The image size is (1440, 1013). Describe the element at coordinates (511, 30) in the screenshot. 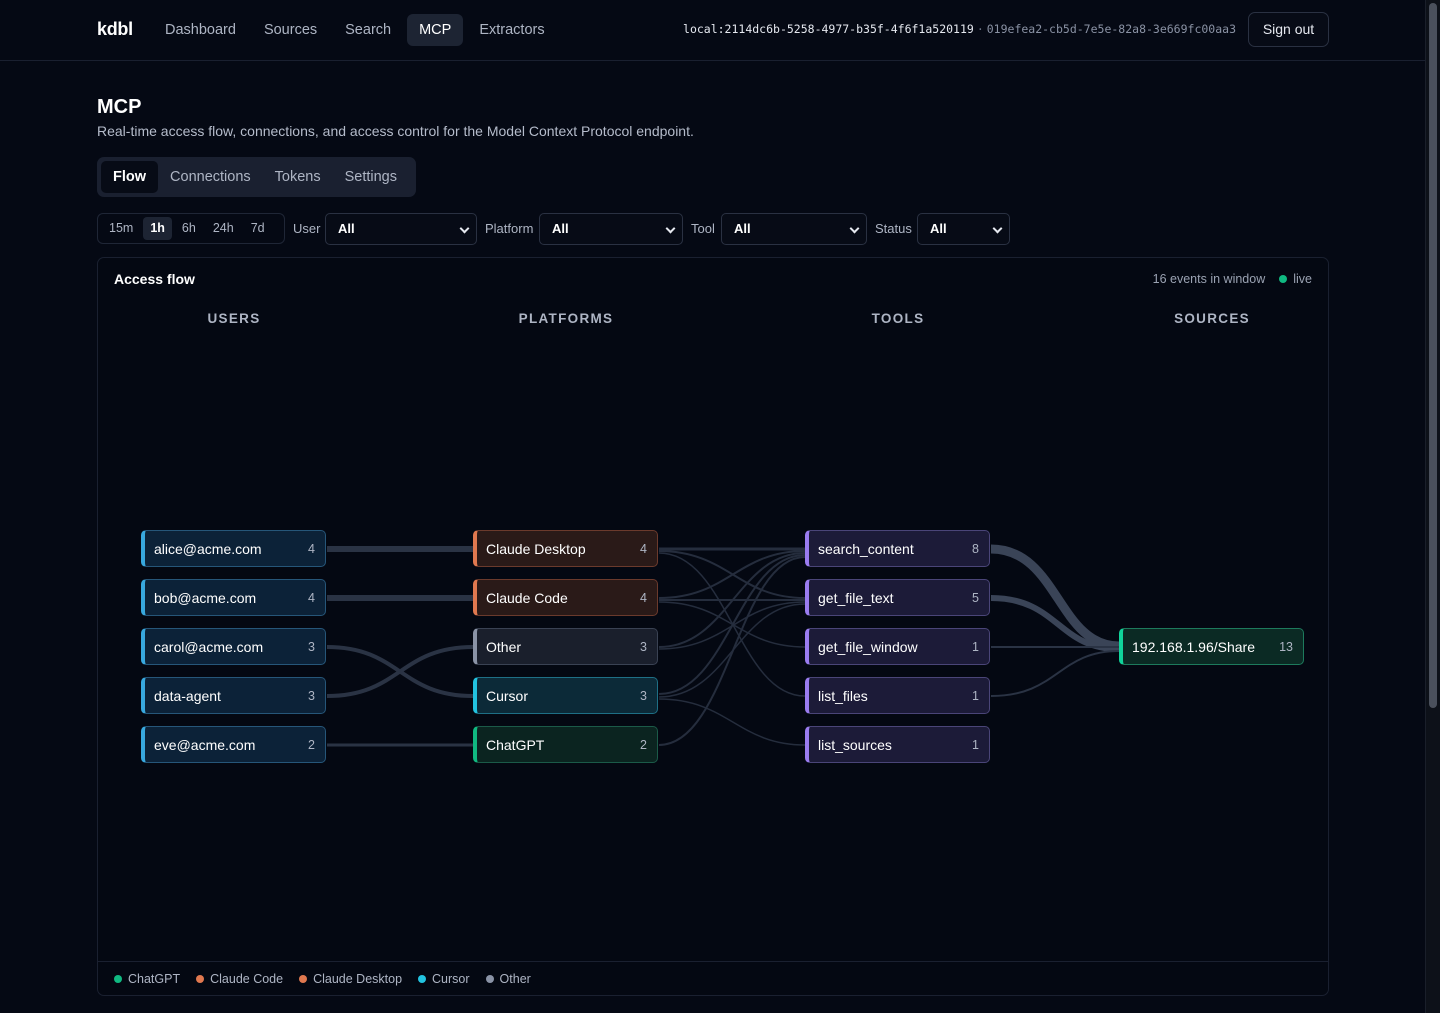

I see `nav-extractors: Extractors` at that location.